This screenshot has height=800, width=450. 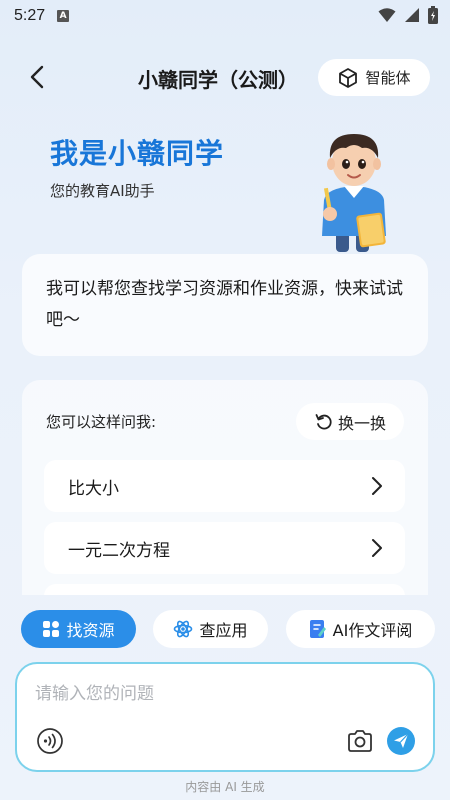 What do you see at coordinates (90, 630) in the screenshot?
I see `chip-label: 找资源` at bounding box center [90, 630].